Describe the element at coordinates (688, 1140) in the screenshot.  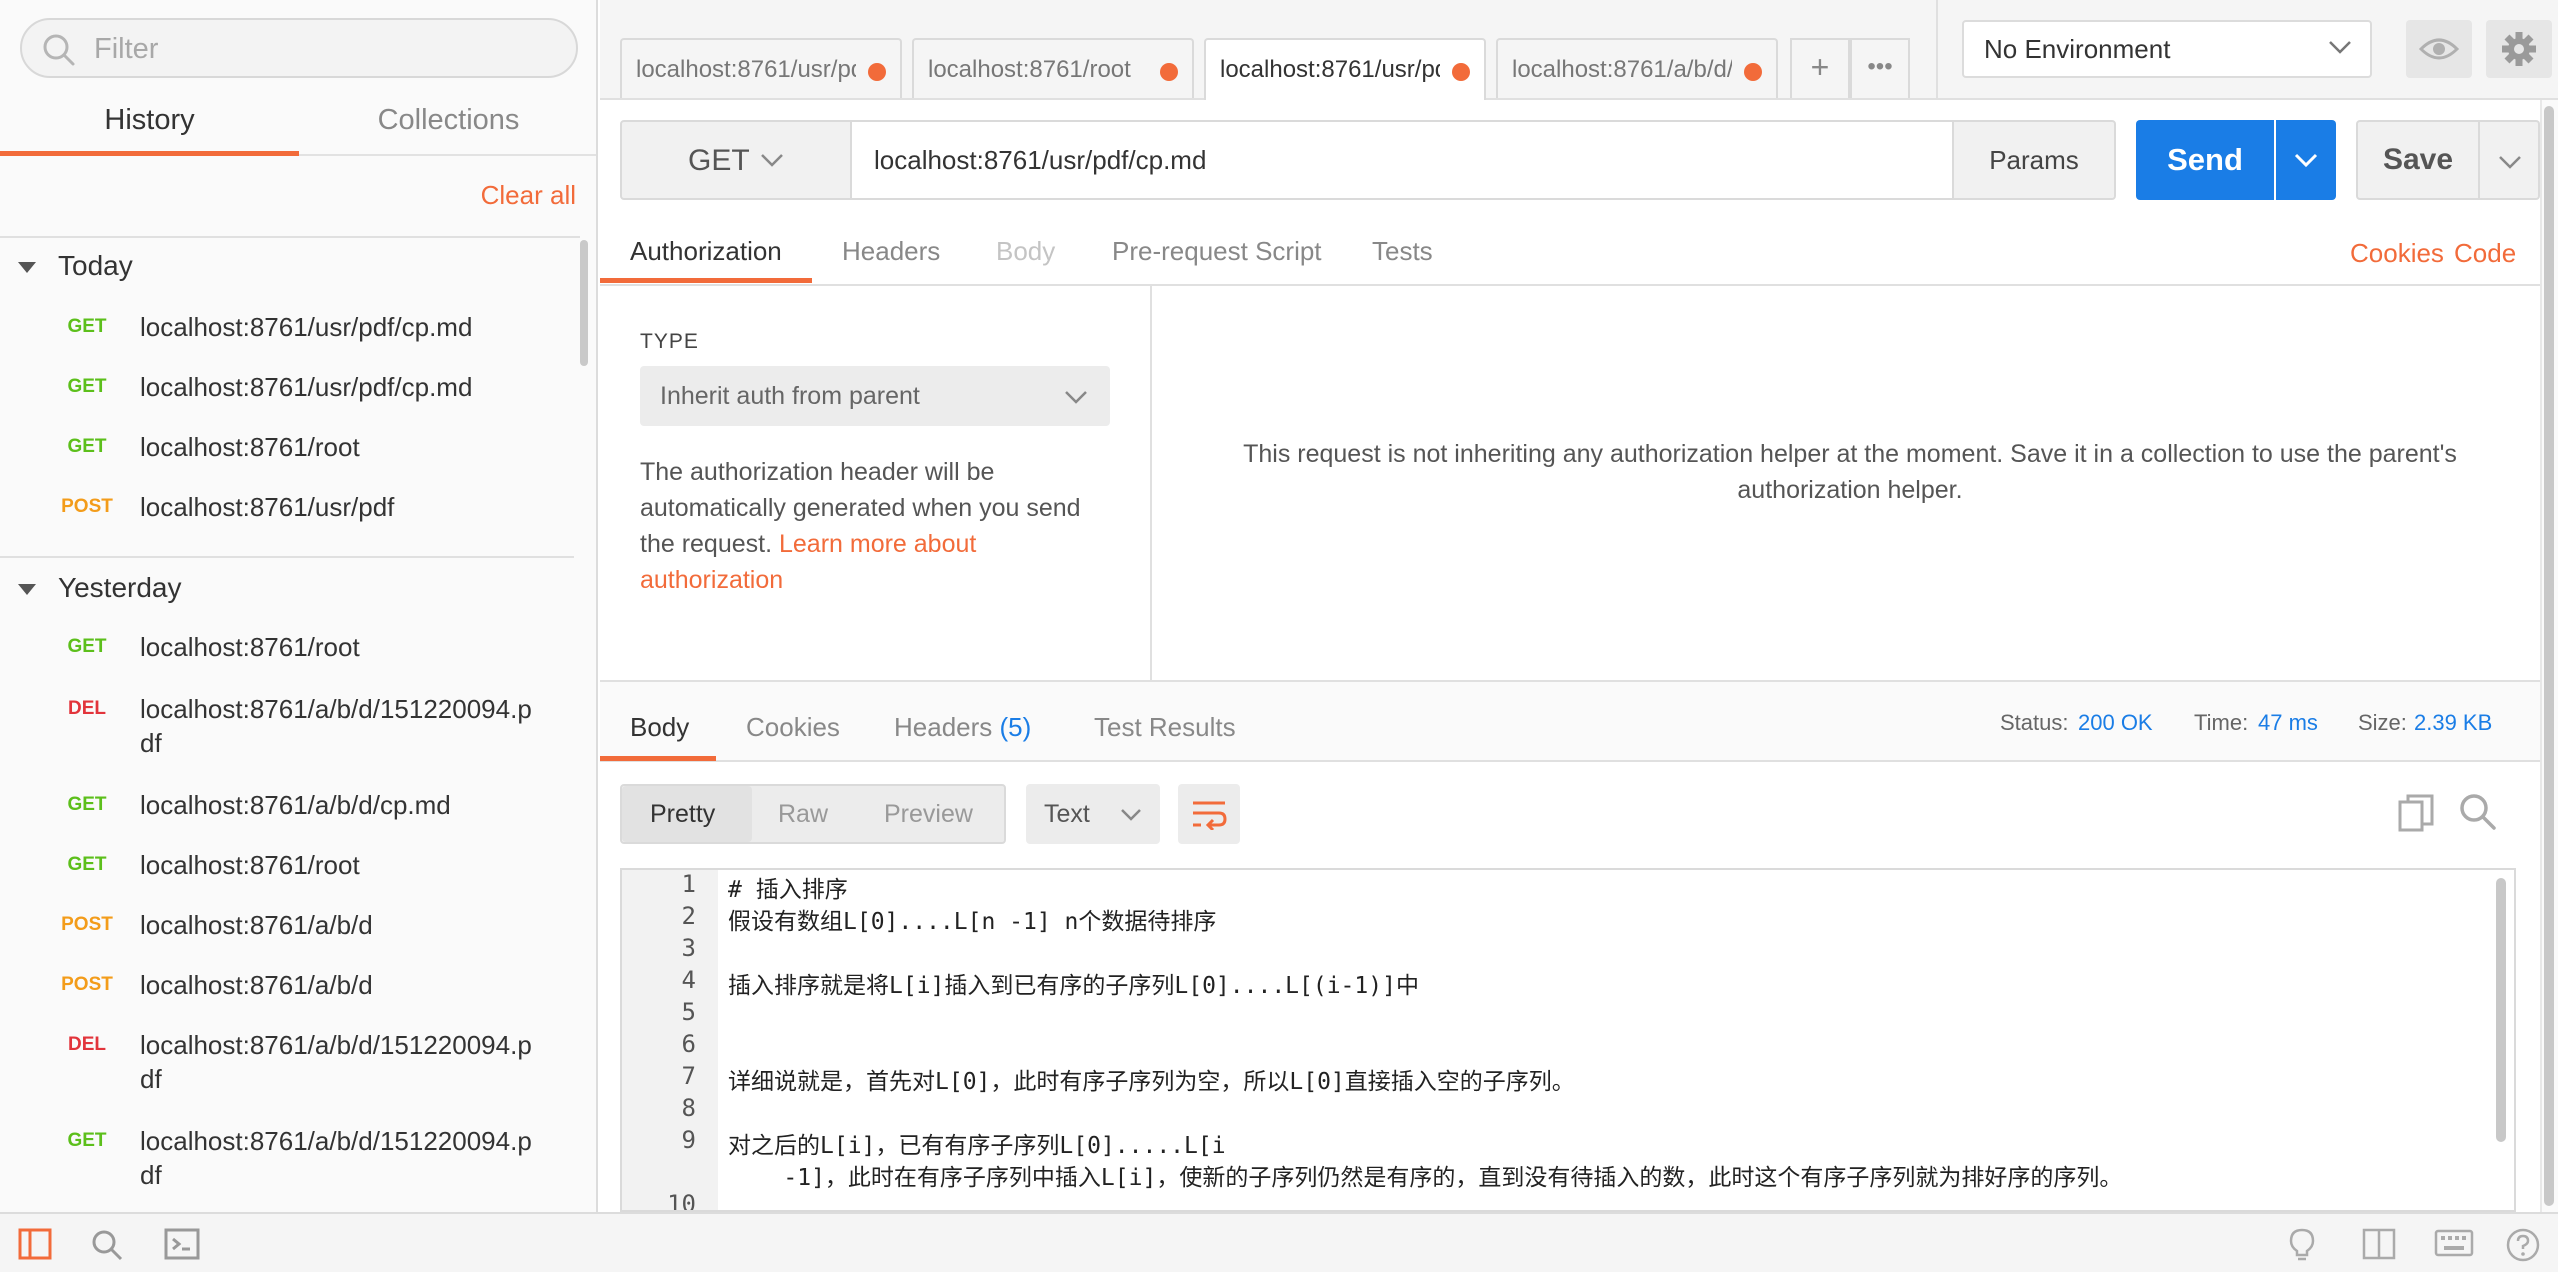
I see `line-number: 9` at that location.